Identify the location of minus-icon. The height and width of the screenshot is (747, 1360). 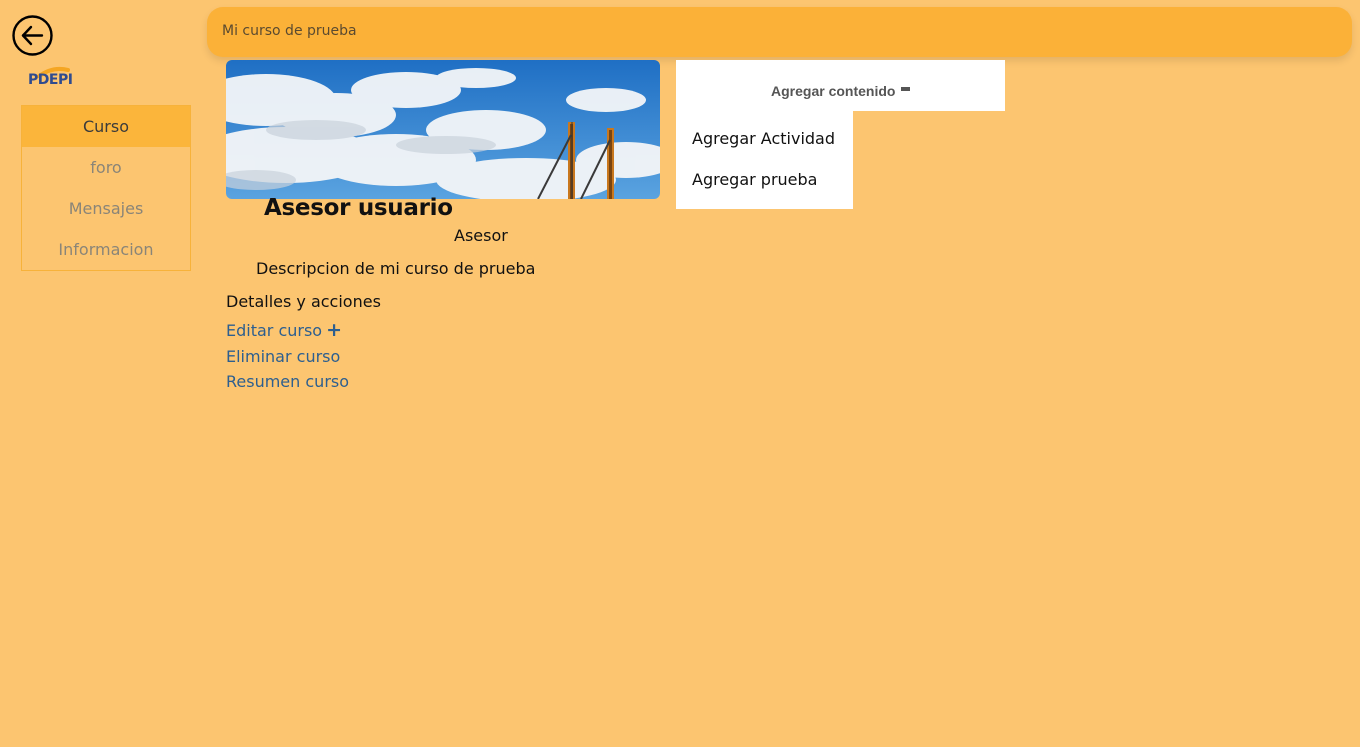
(905, 89).